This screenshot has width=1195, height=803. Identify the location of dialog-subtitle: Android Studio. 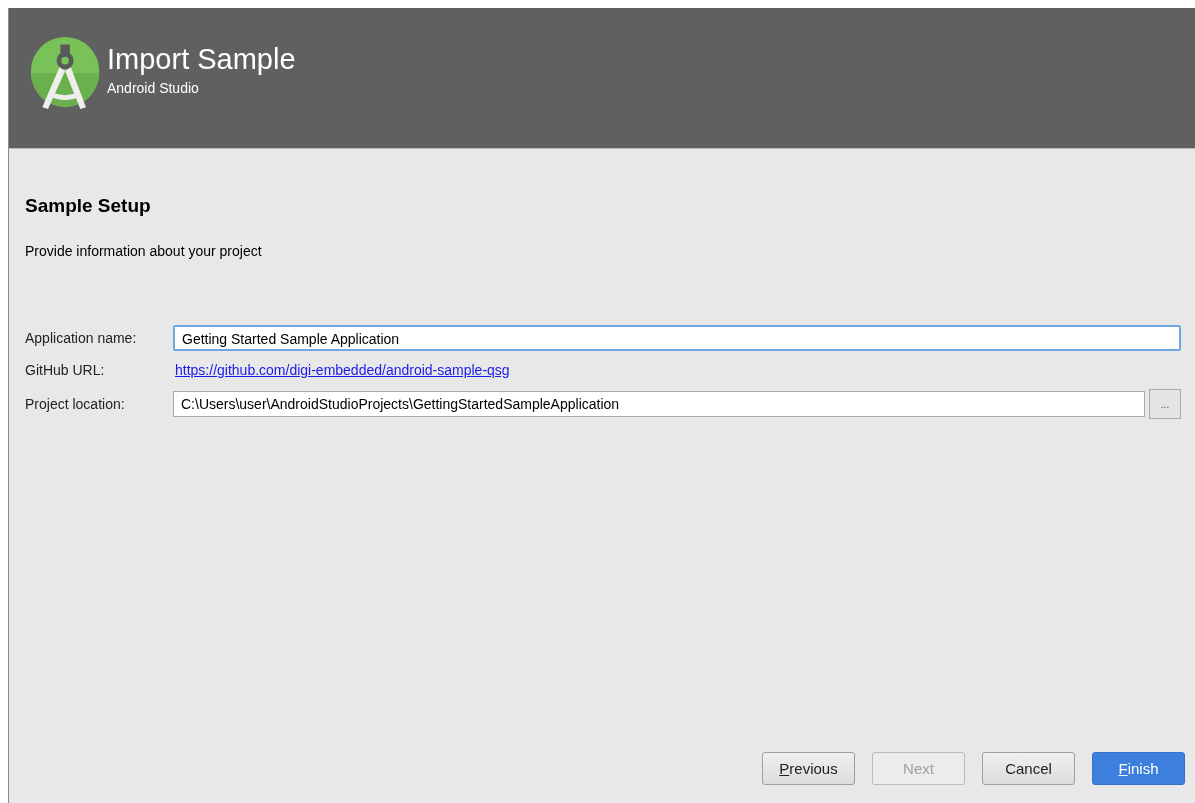
(153, 87).